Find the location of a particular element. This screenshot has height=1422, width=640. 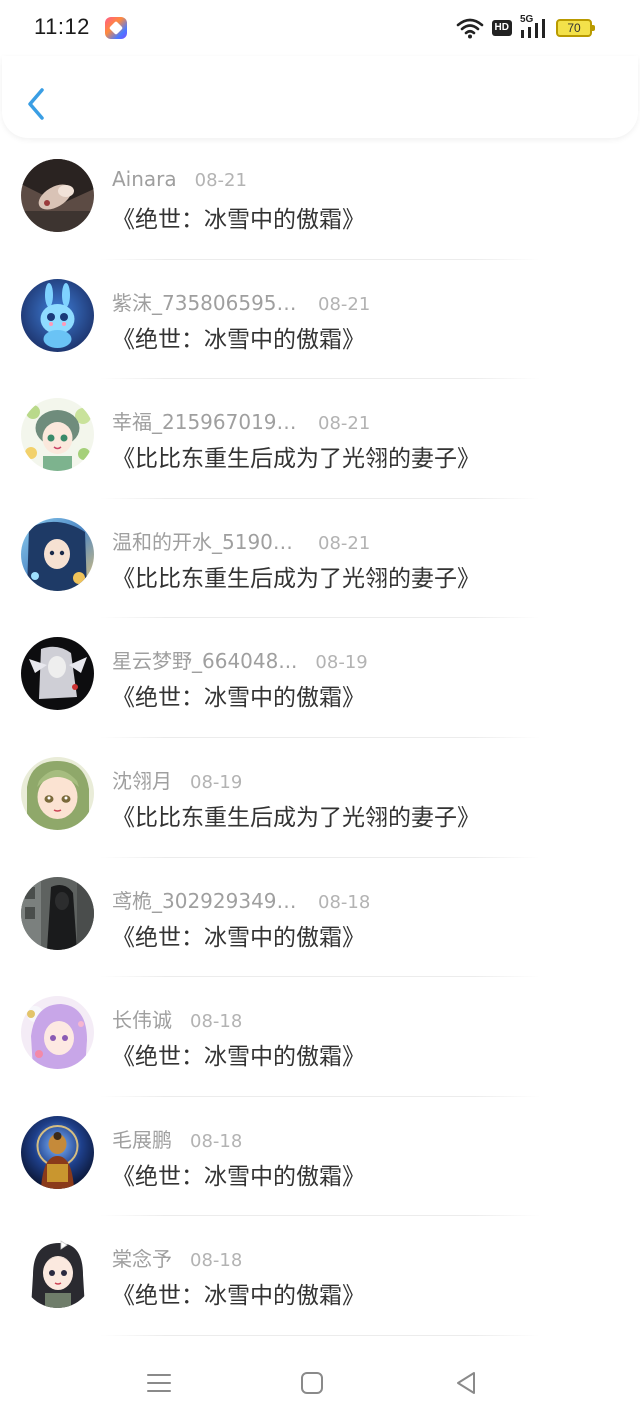

battery-level: 70 is located at coordinates (574, 28).